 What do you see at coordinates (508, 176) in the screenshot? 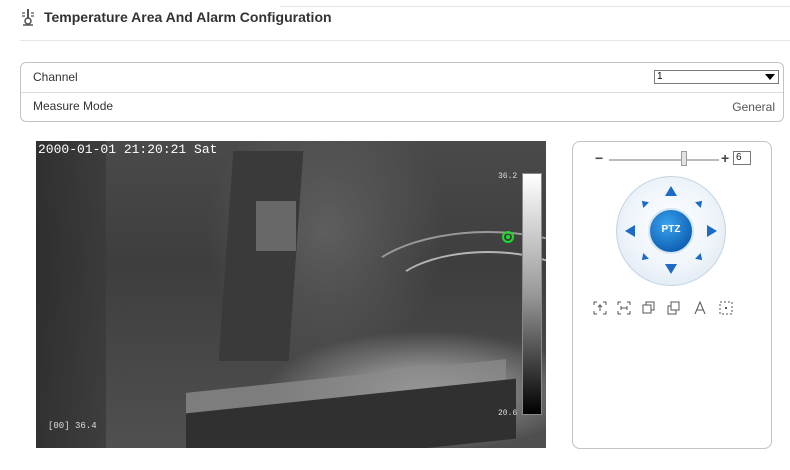
I see `temperature-scale-max: 36.2` at bounding box center [508, 176].